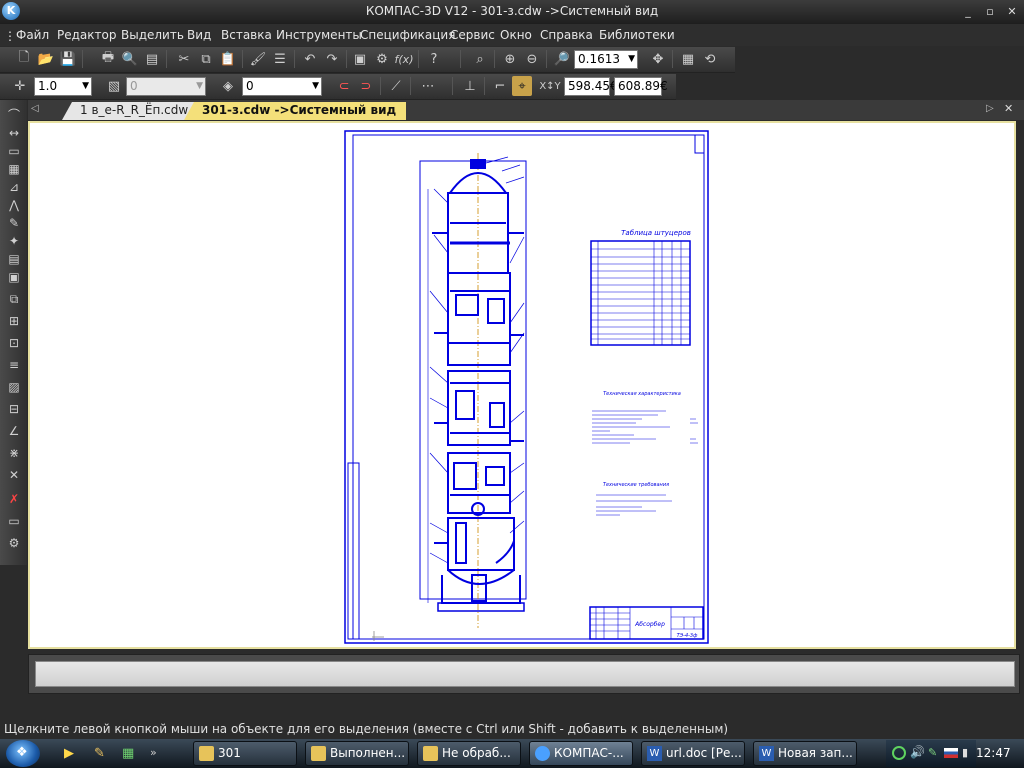 This screenshot has width=1024, height=768. What do you see at coordinates (14, 151) in the screenshot?
I see `symbols-icon: ▭` at bounding box center [14, 151].